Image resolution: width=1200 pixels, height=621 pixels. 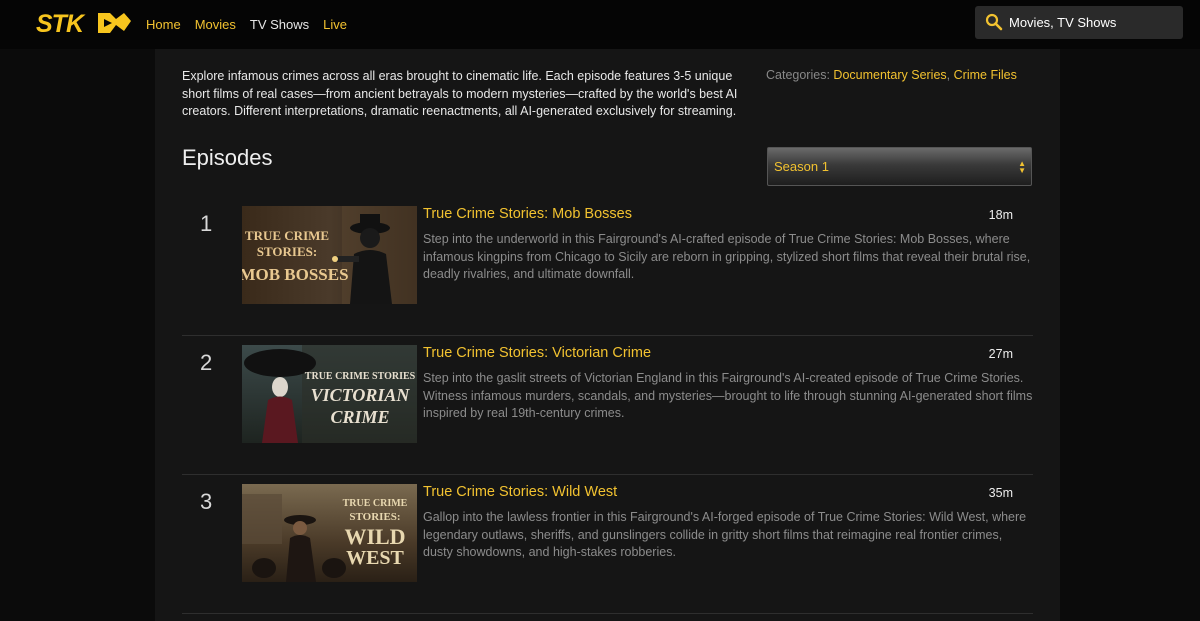 What do you see at coordinates (537, 353) in the screenshot?
I see `episode-title-link: True Crime Stories: Victorian Crime` at bounding box center [537, 353].